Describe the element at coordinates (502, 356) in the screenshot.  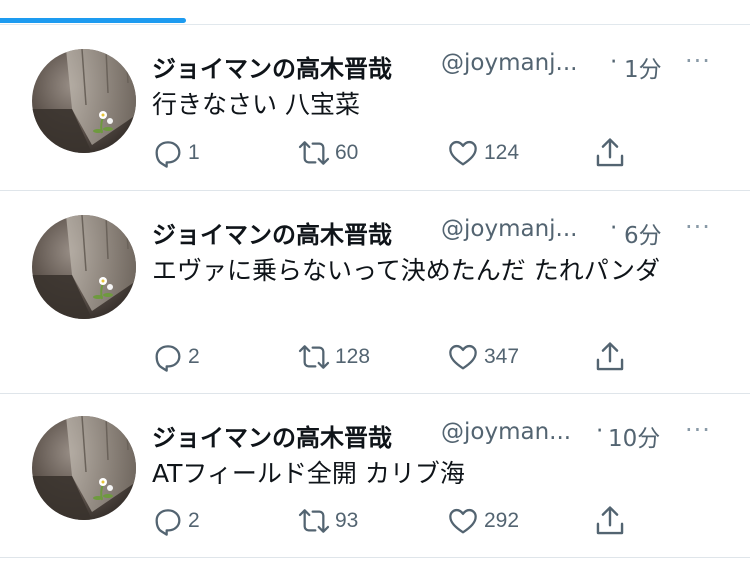
I see `like-count: 347` at that location.